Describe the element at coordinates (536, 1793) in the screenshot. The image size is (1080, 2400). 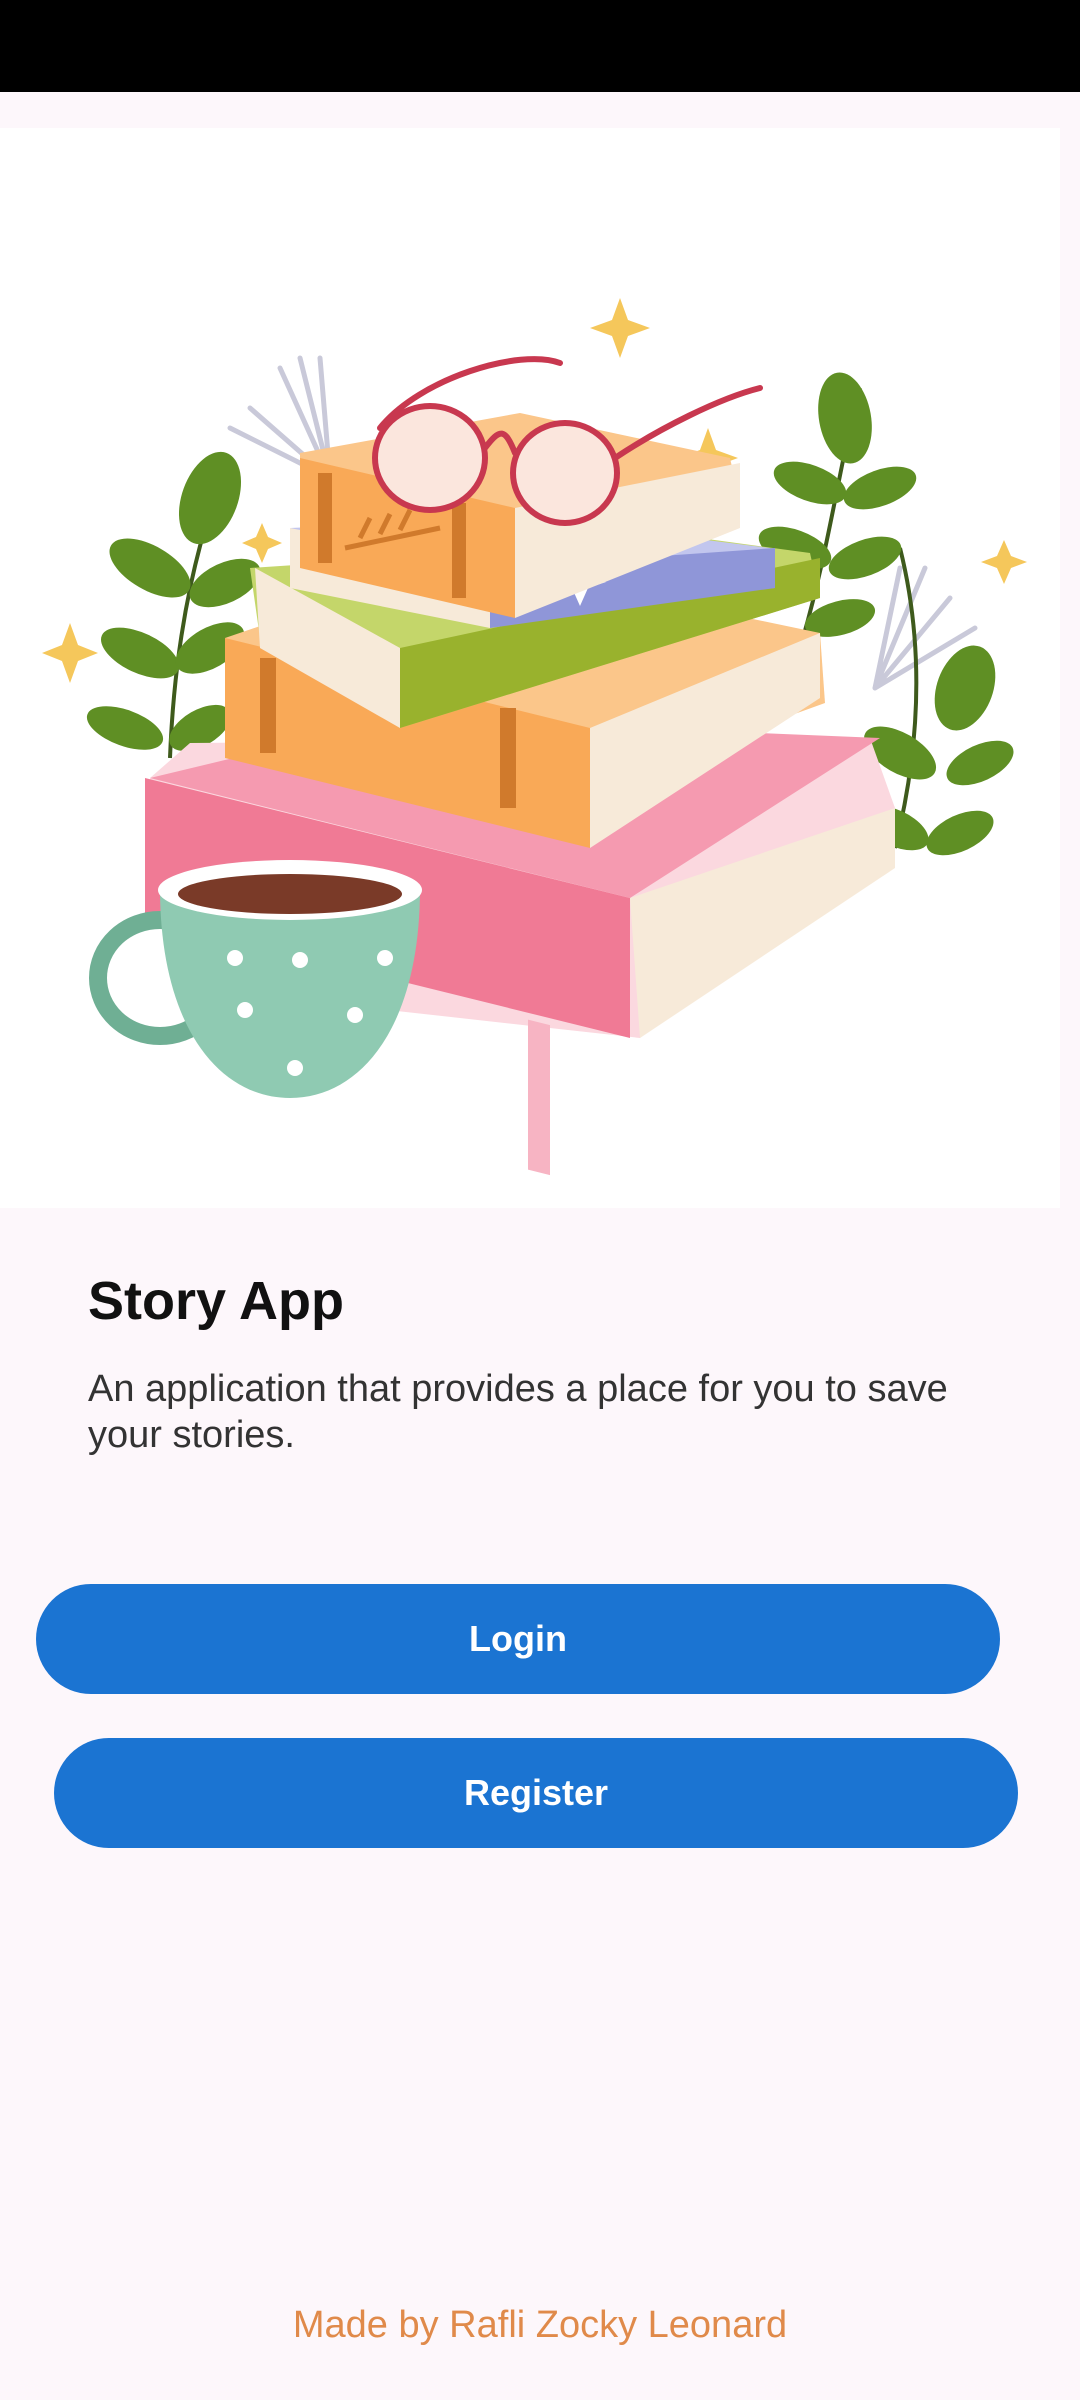
I see `register-button: Register` at that location.